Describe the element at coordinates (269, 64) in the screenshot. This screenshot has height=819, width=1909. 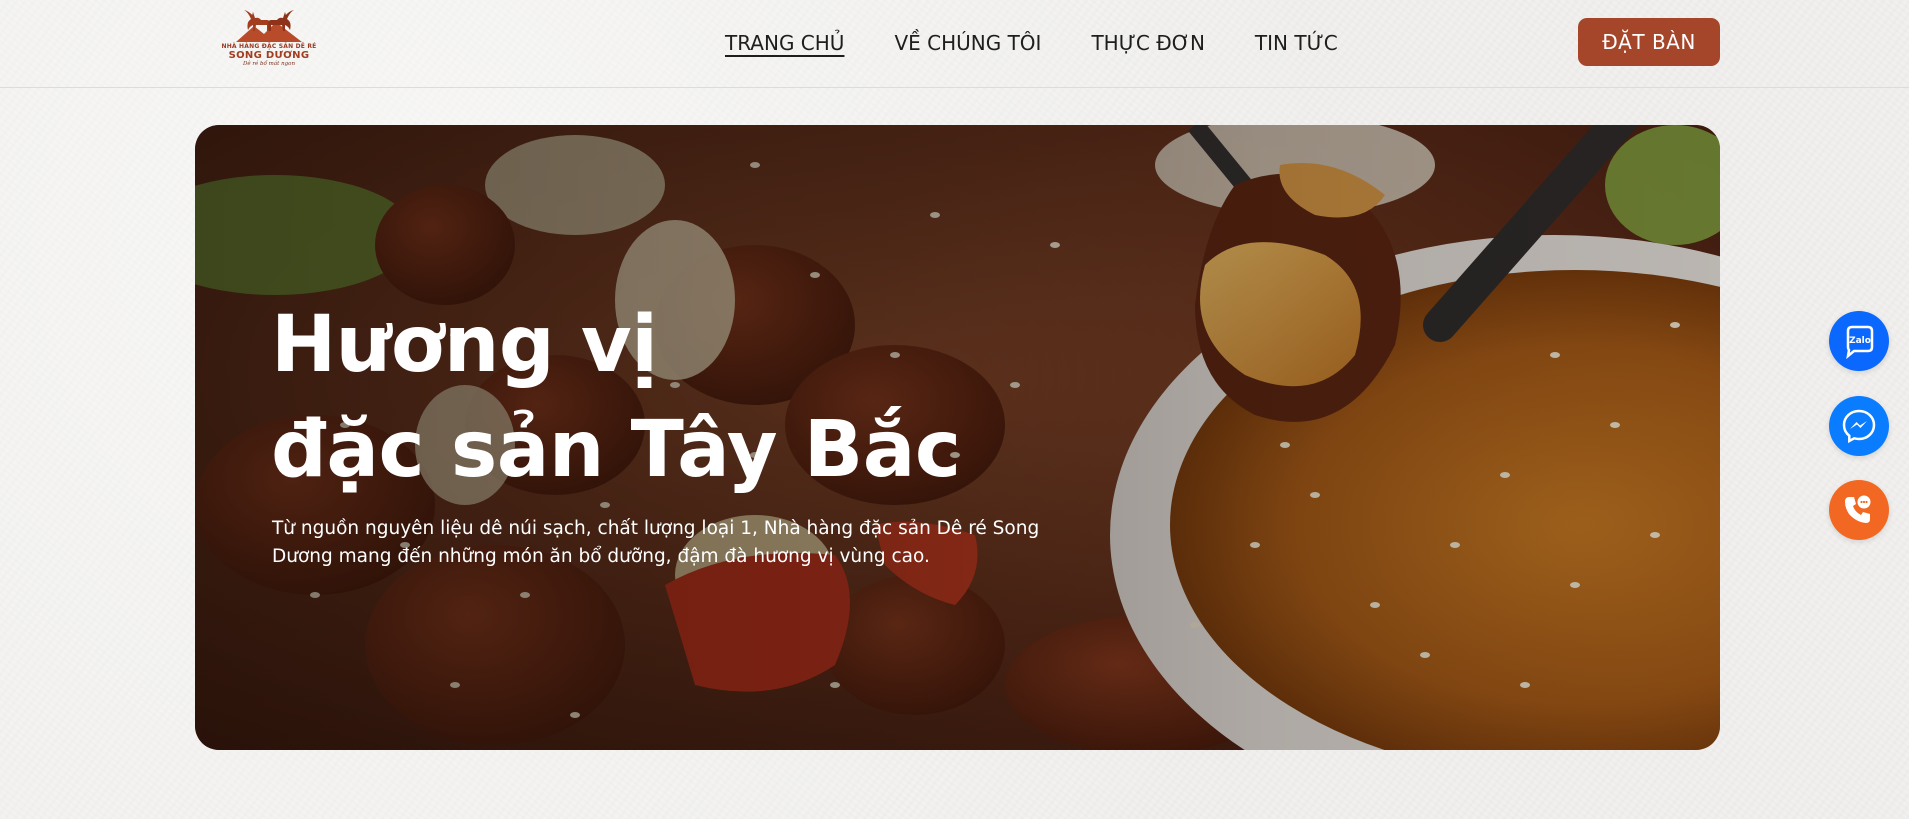
I see `logo-slogan: Dê ré bổ mát ngon` at that location.